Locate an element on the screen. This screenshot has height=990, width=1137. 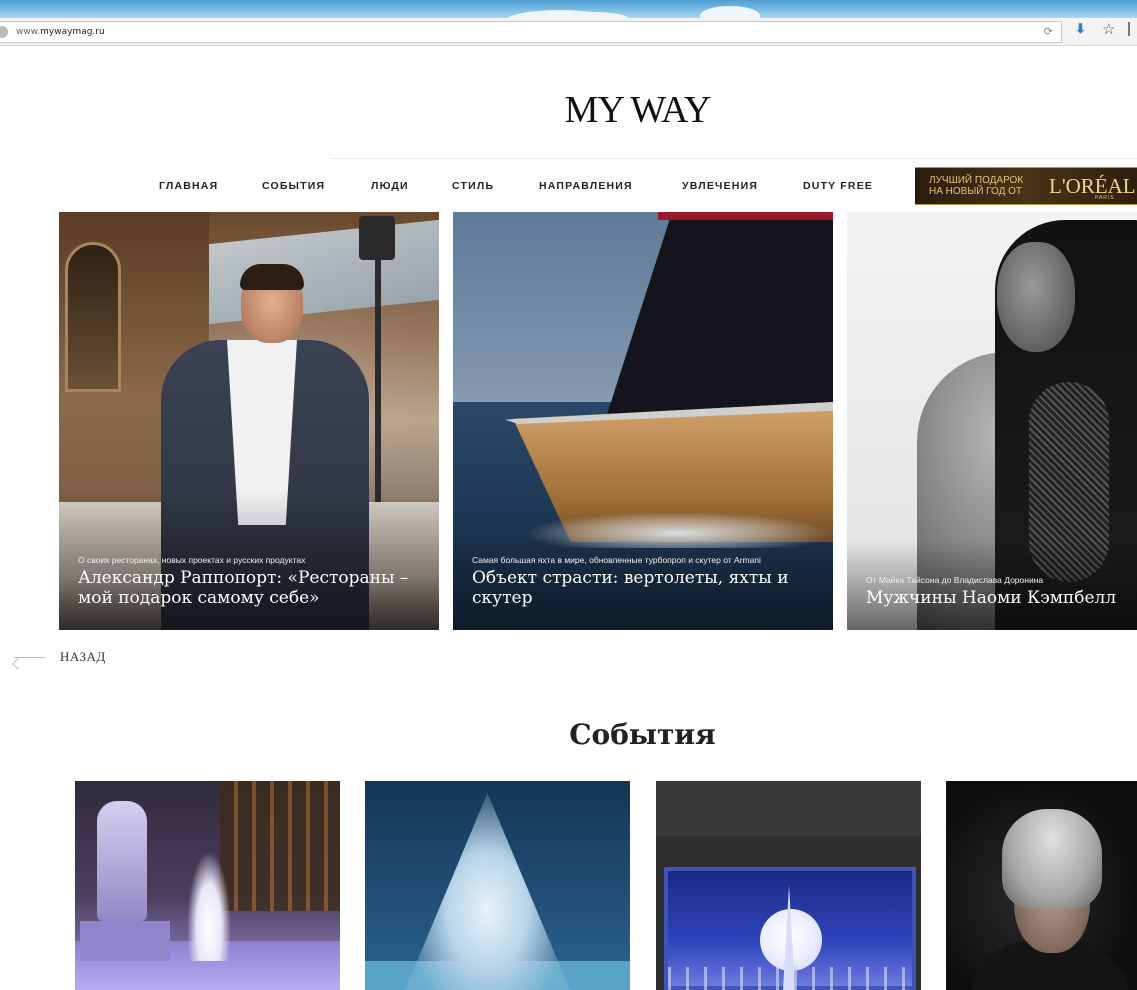
desktop-wallpaper is located at coordinates (730, 12).